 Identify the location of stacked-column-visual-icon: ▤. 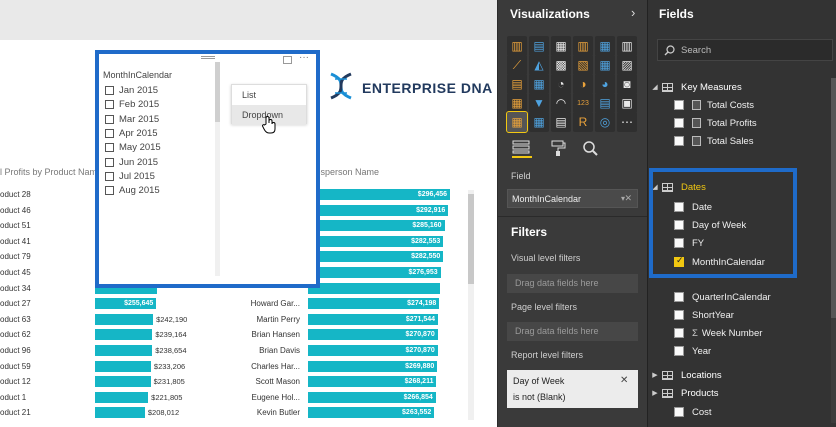
(539, 46).